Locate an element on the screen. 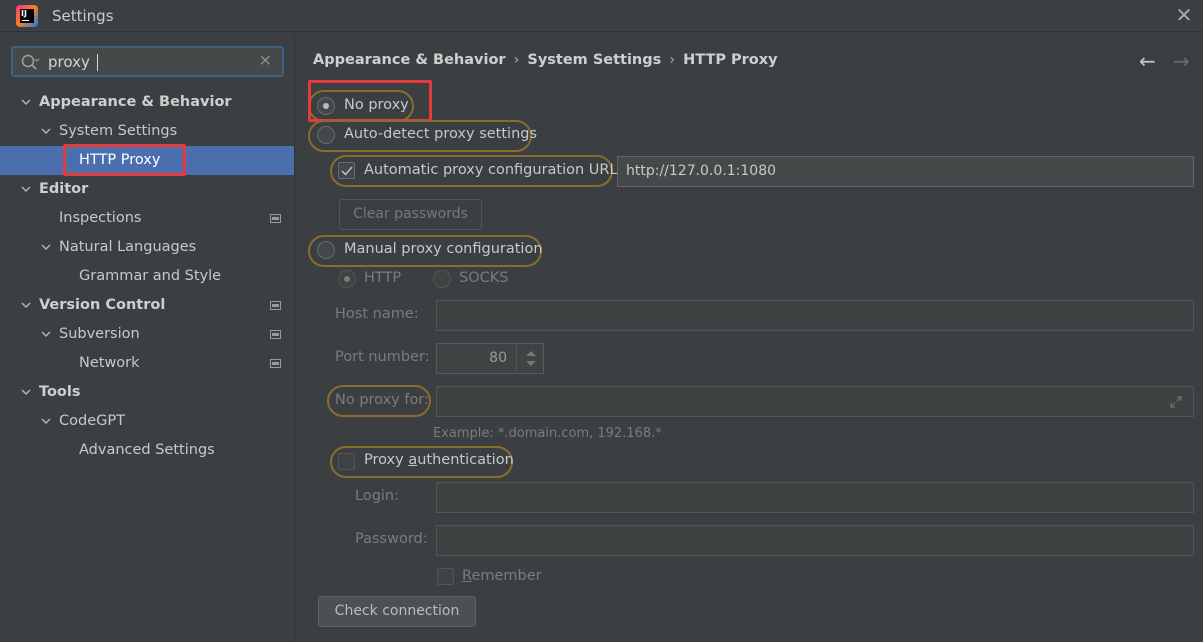 Image resolution: width=1203 pixels, height=642 pixels. login-label: Login: is located at coordinates (377, 496).